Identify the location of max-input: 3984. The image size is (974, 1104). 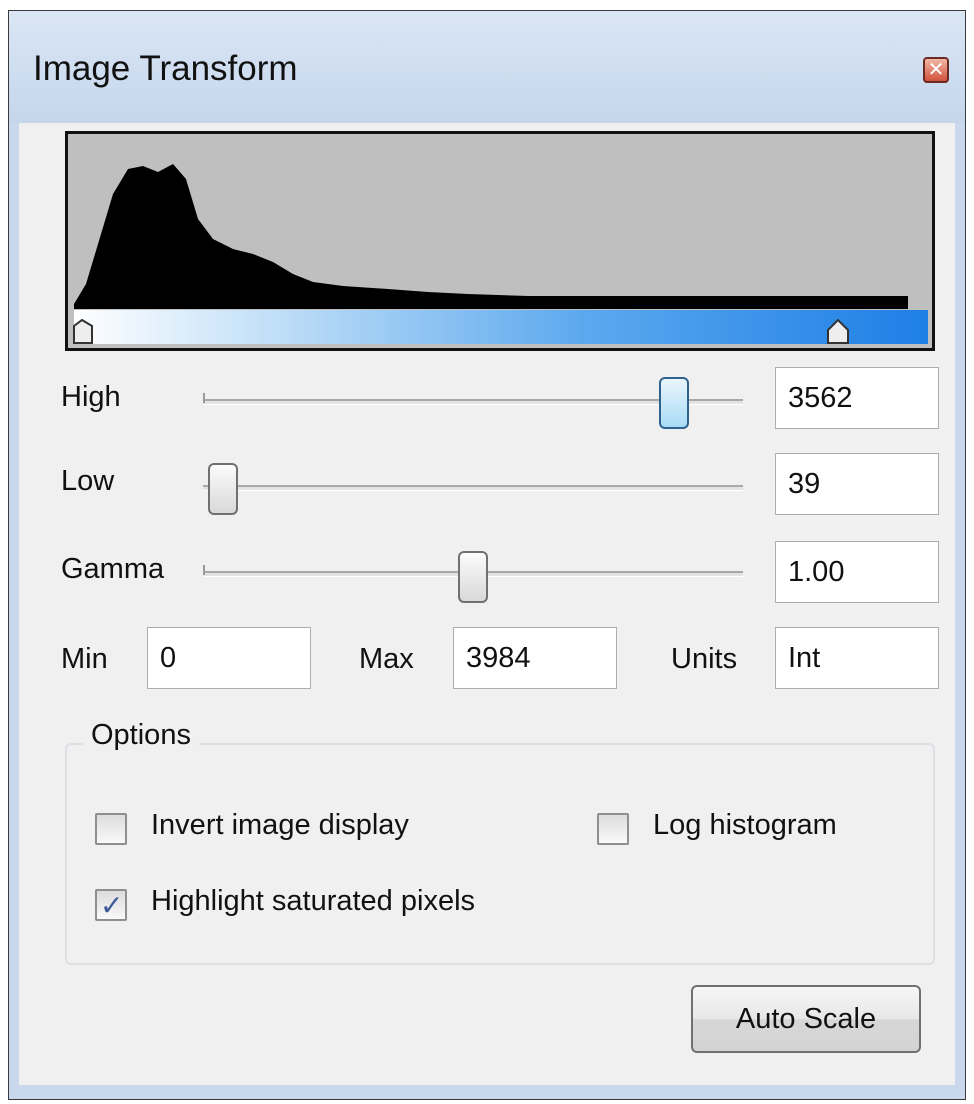
(535, 658).